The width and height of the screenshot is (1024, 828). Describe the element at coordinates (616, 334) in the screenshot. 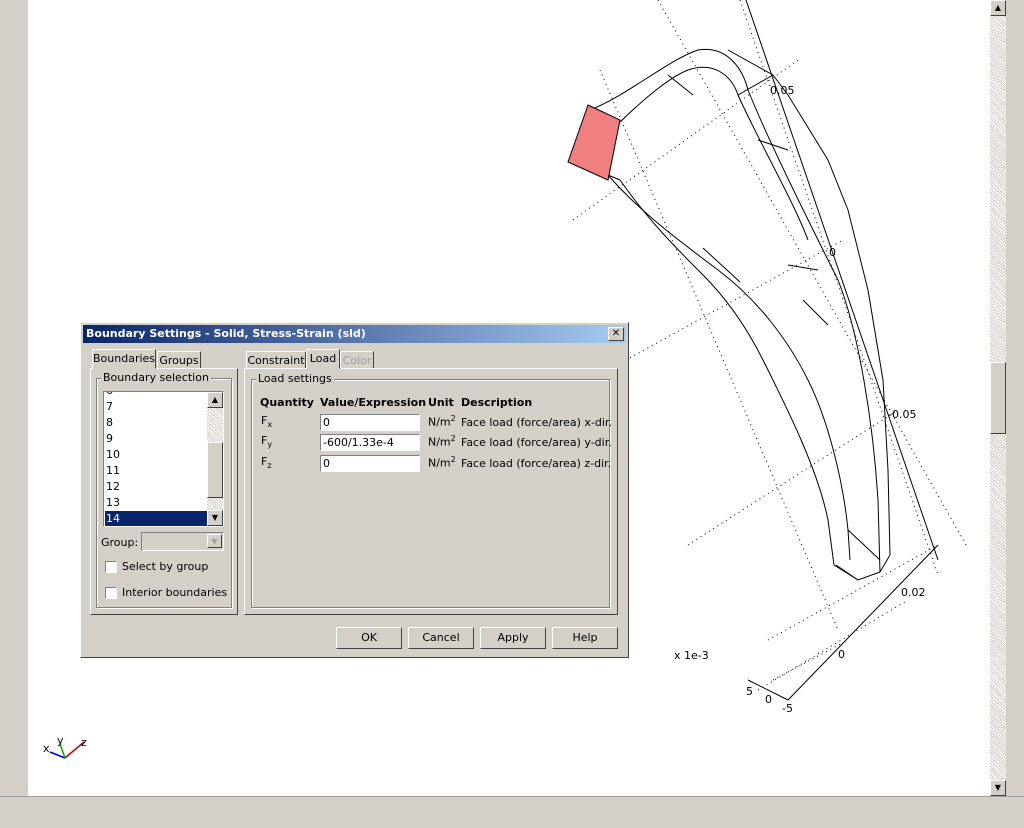

I see `close-icon: ✕` at that location.